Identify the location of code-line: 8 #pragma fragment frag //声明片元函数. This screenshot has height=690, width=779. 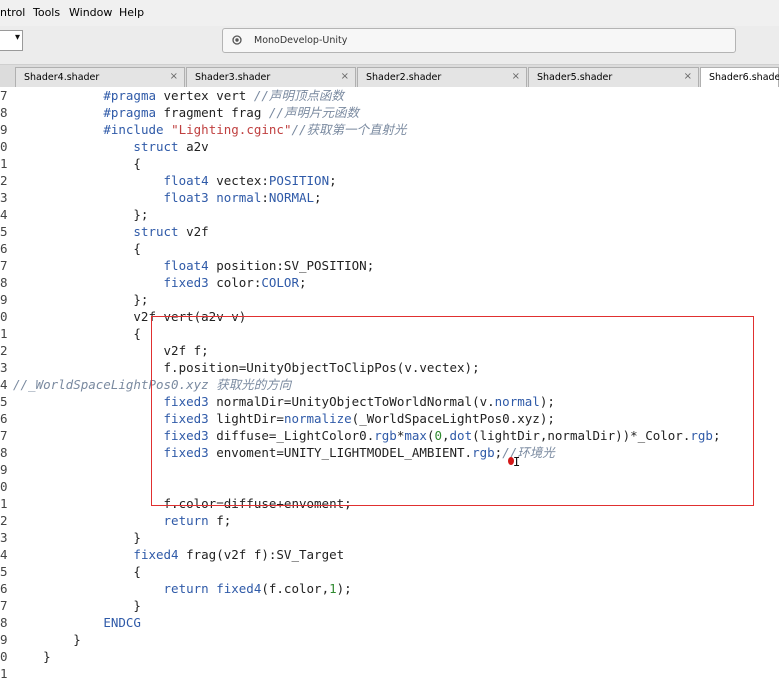
(179, 112).